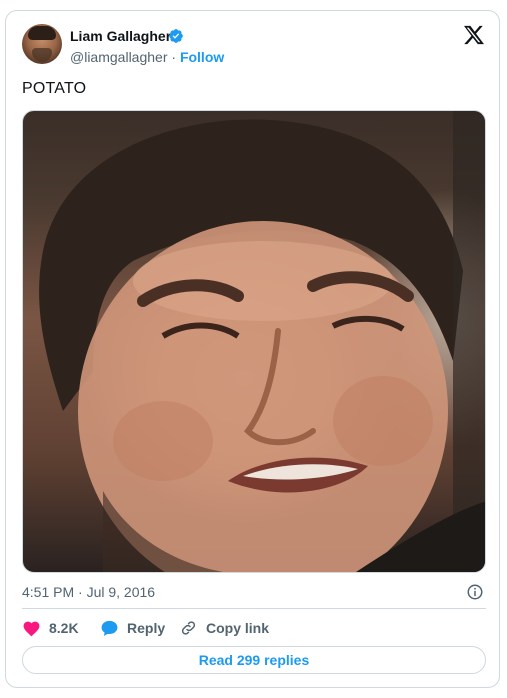 The width and height of the screenshot is (507, 698). I want to click on tweet-timestamp: 4:51 PM · Jul 9, 2016, so click(88, 592).